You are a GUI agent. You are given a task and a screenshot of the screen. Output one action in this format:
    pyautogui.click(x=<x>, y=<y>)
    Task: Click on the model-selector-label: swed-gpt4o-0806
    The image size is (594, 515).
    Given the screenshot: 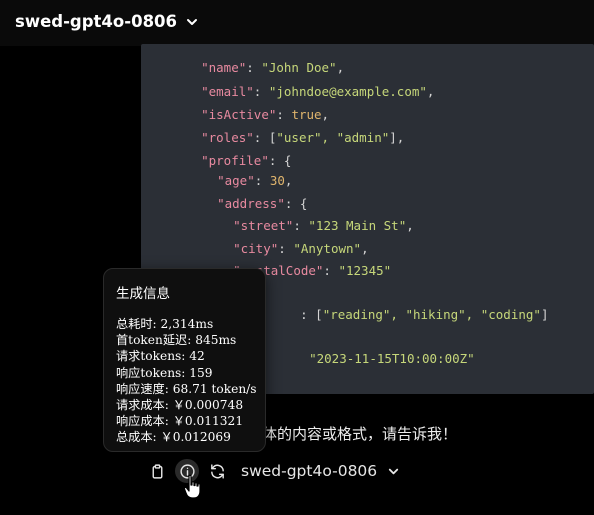 What is the action you would take?
    pyautogui.click(x=309, y=471)
    